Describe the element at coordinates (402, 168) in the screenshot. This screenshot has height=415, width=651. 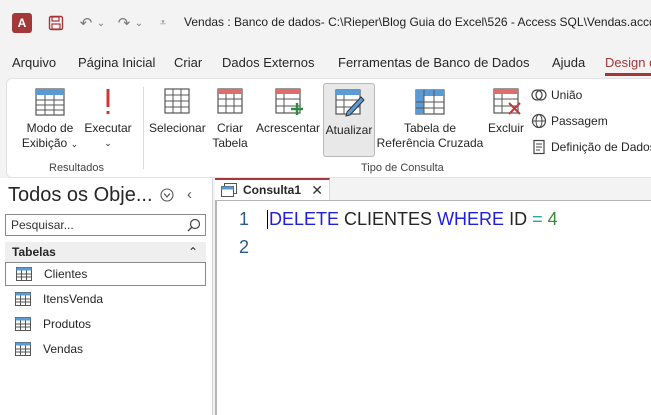
I see `group-label-query-type: Tipo de Consulta` at that location.